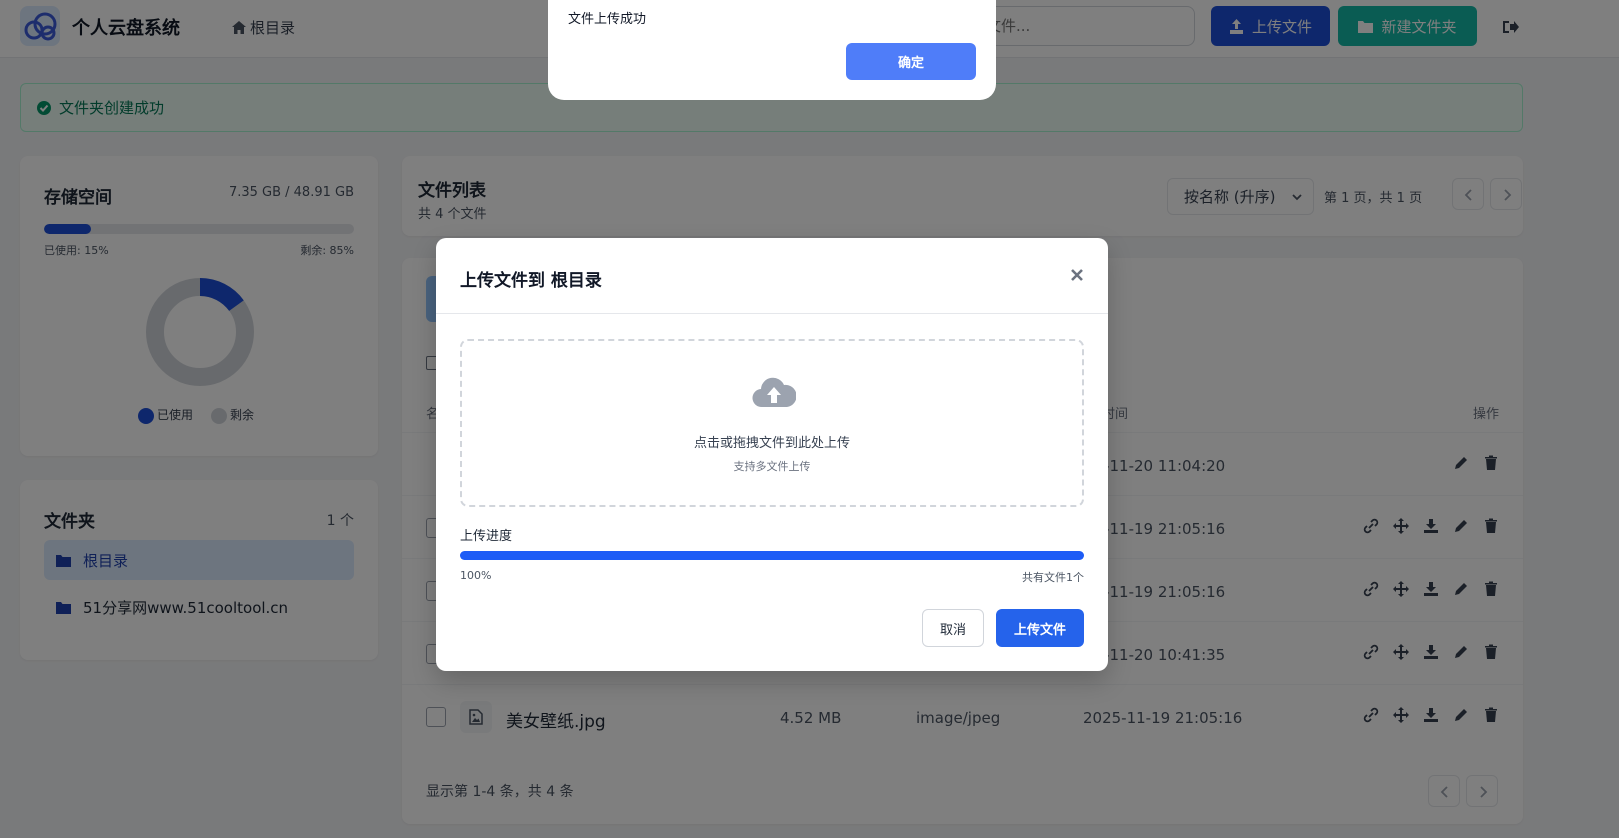 The image size is (1619, 838). What do you see at coordinates (772, 313) in the screenshot?
I see `modal-divider` at bounding box center [772, 313].